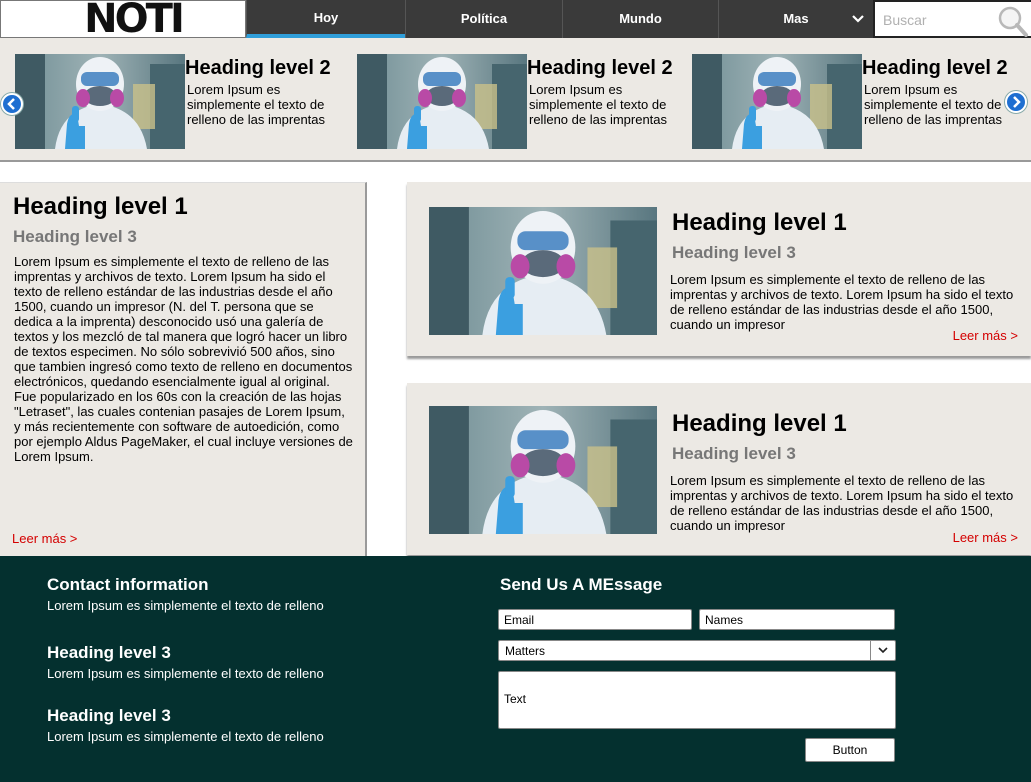  Describe the element at coordinates (483, 19) in the screenshot. I see `nav-item-politica: Política` at that location.